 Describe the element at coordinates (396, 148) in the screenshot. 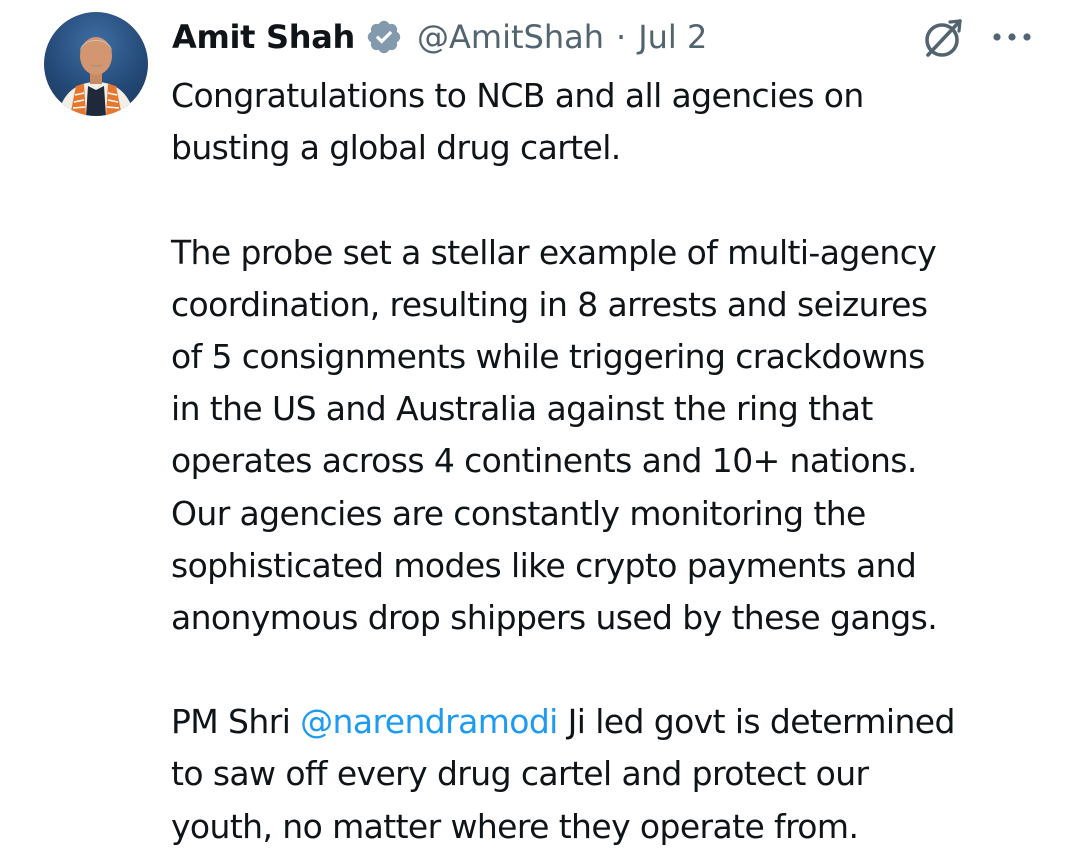

I see `tweet-line: busting a global drug cartel.` at that location.